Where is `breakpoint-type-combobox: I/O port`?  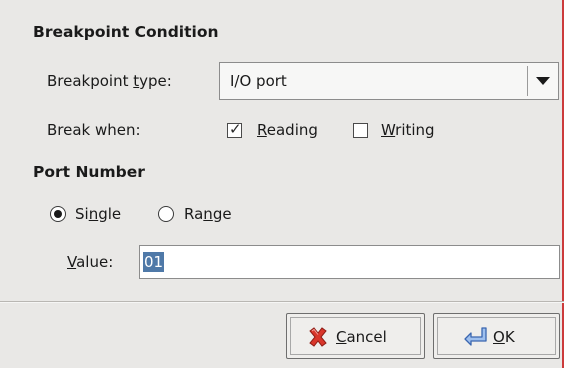
breakpoint-type-combobox: I/O port is located at coordinates (389, 81).